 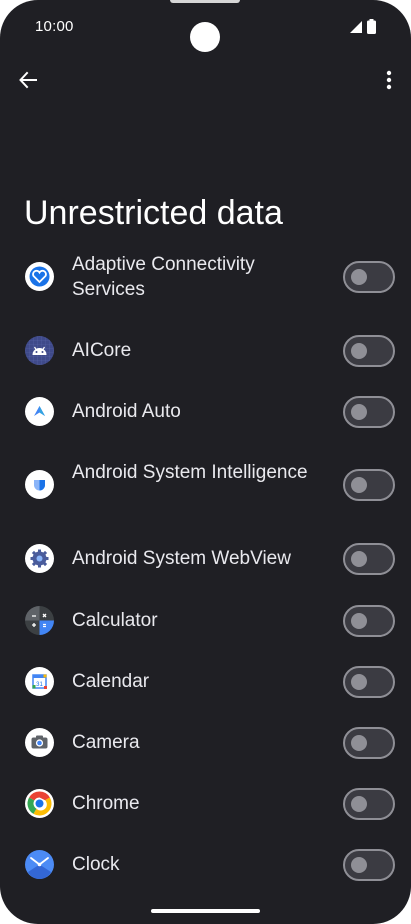 I want to click on arrow-back-icon, so click(x=28, y=80).